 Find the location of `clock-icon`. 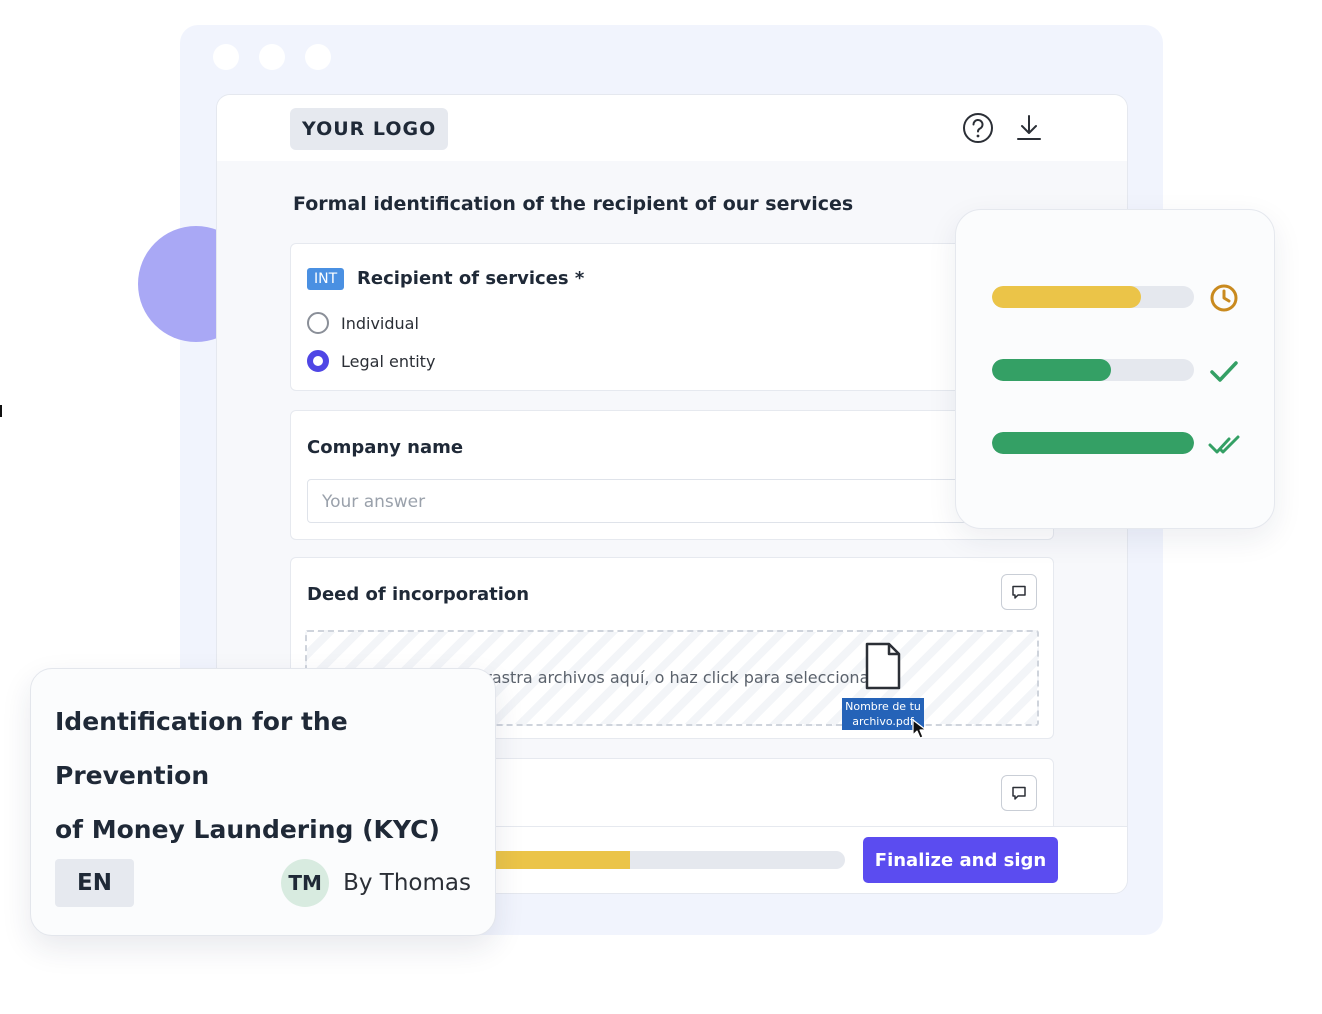

clock-icon is located at coordinates (1224, 298).